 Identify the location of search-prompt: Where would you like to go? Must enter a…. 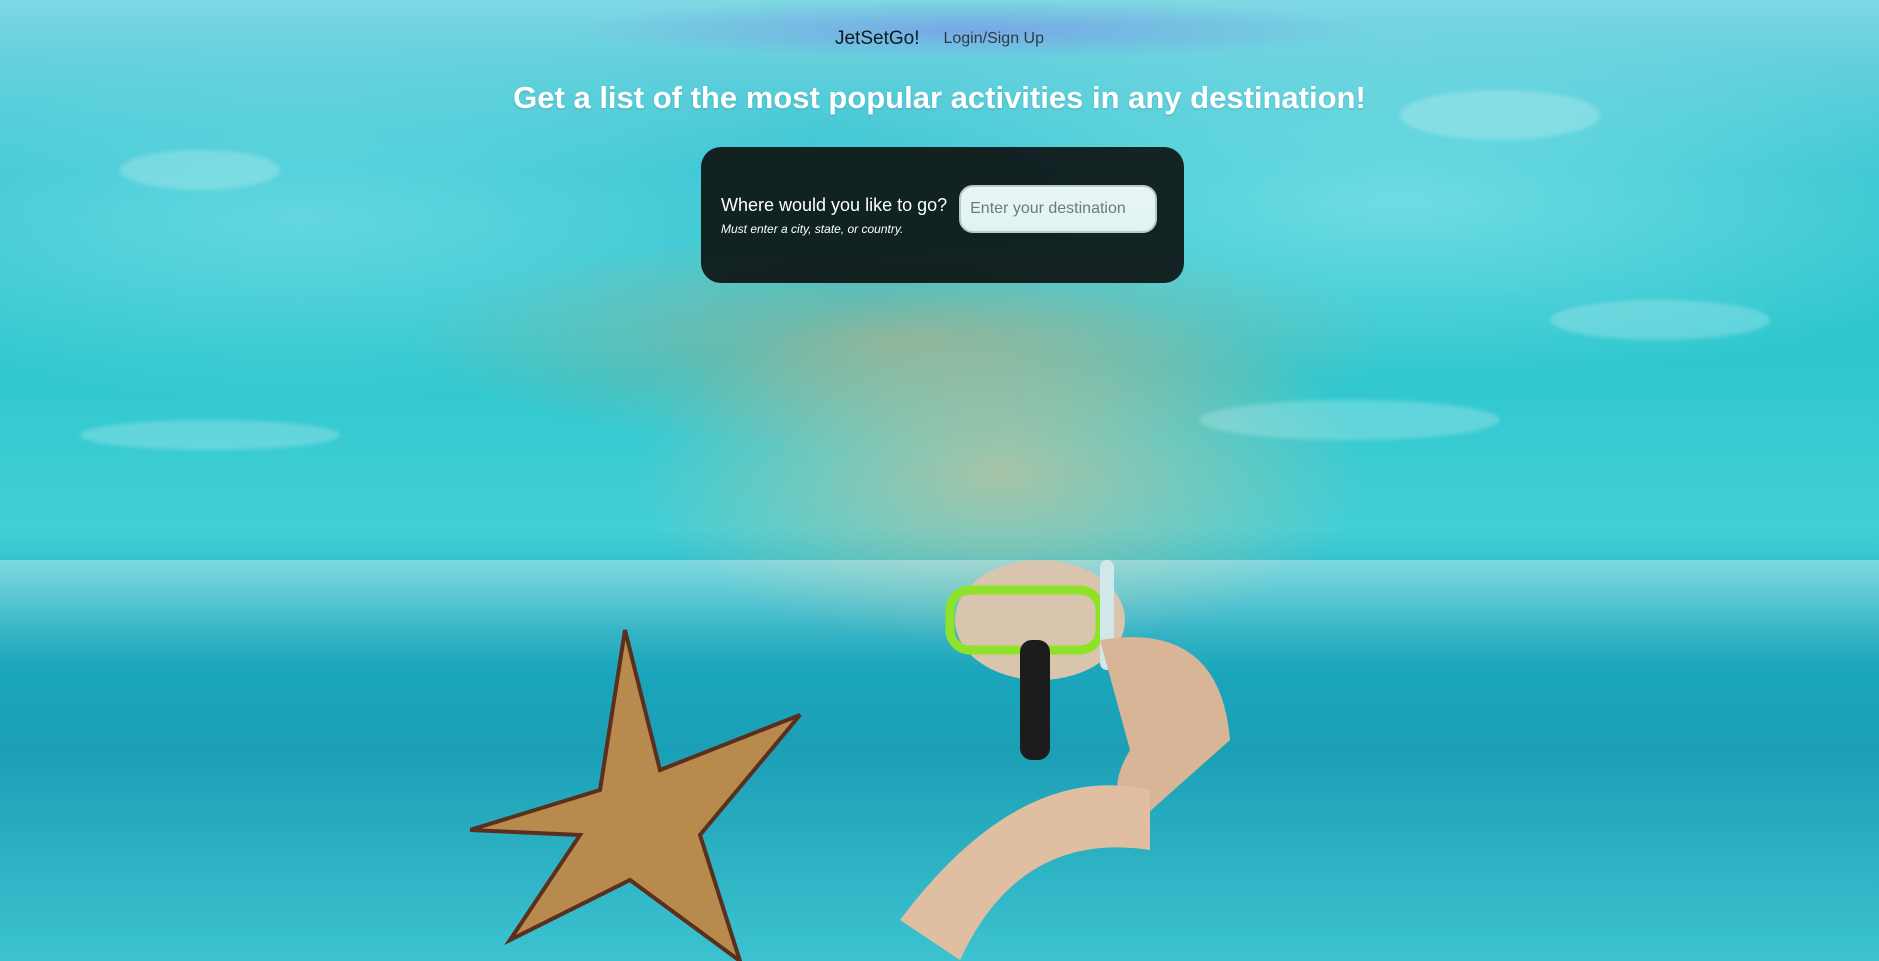
(834, 215).